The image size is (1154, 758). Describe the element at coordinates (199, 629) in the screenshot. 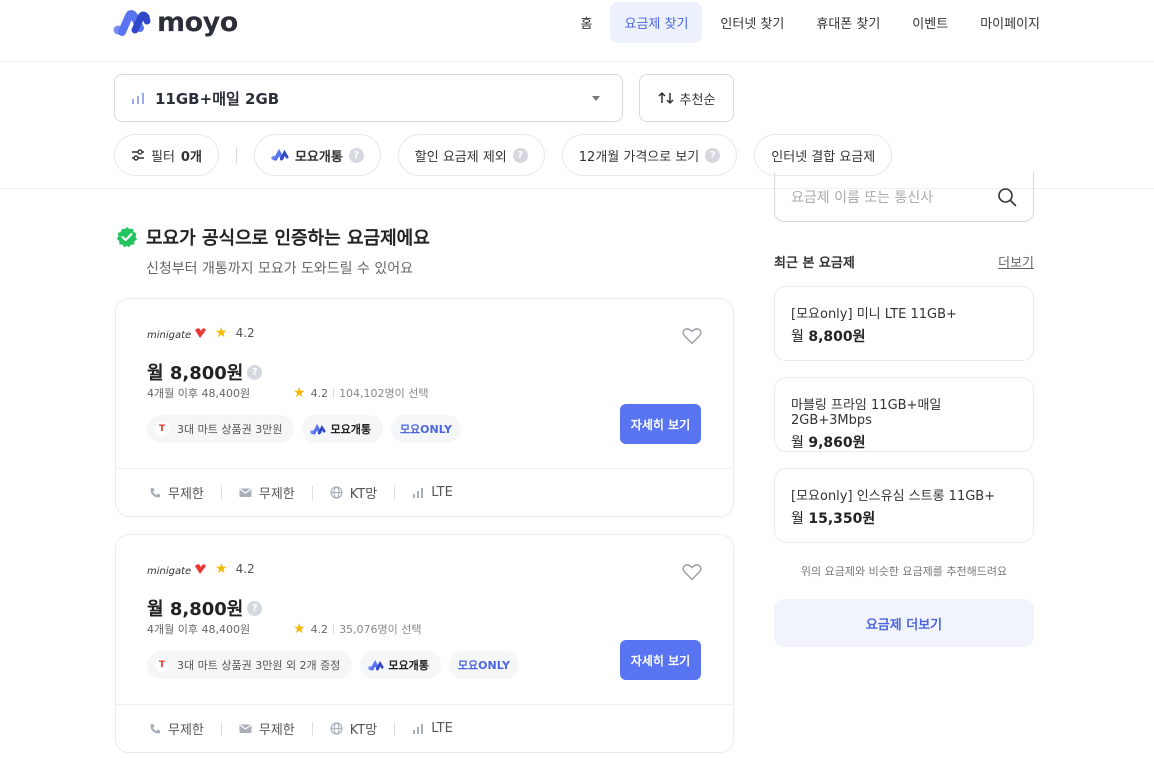

I see `price-after-promo: 4개월 이후 48,400원` at that location.